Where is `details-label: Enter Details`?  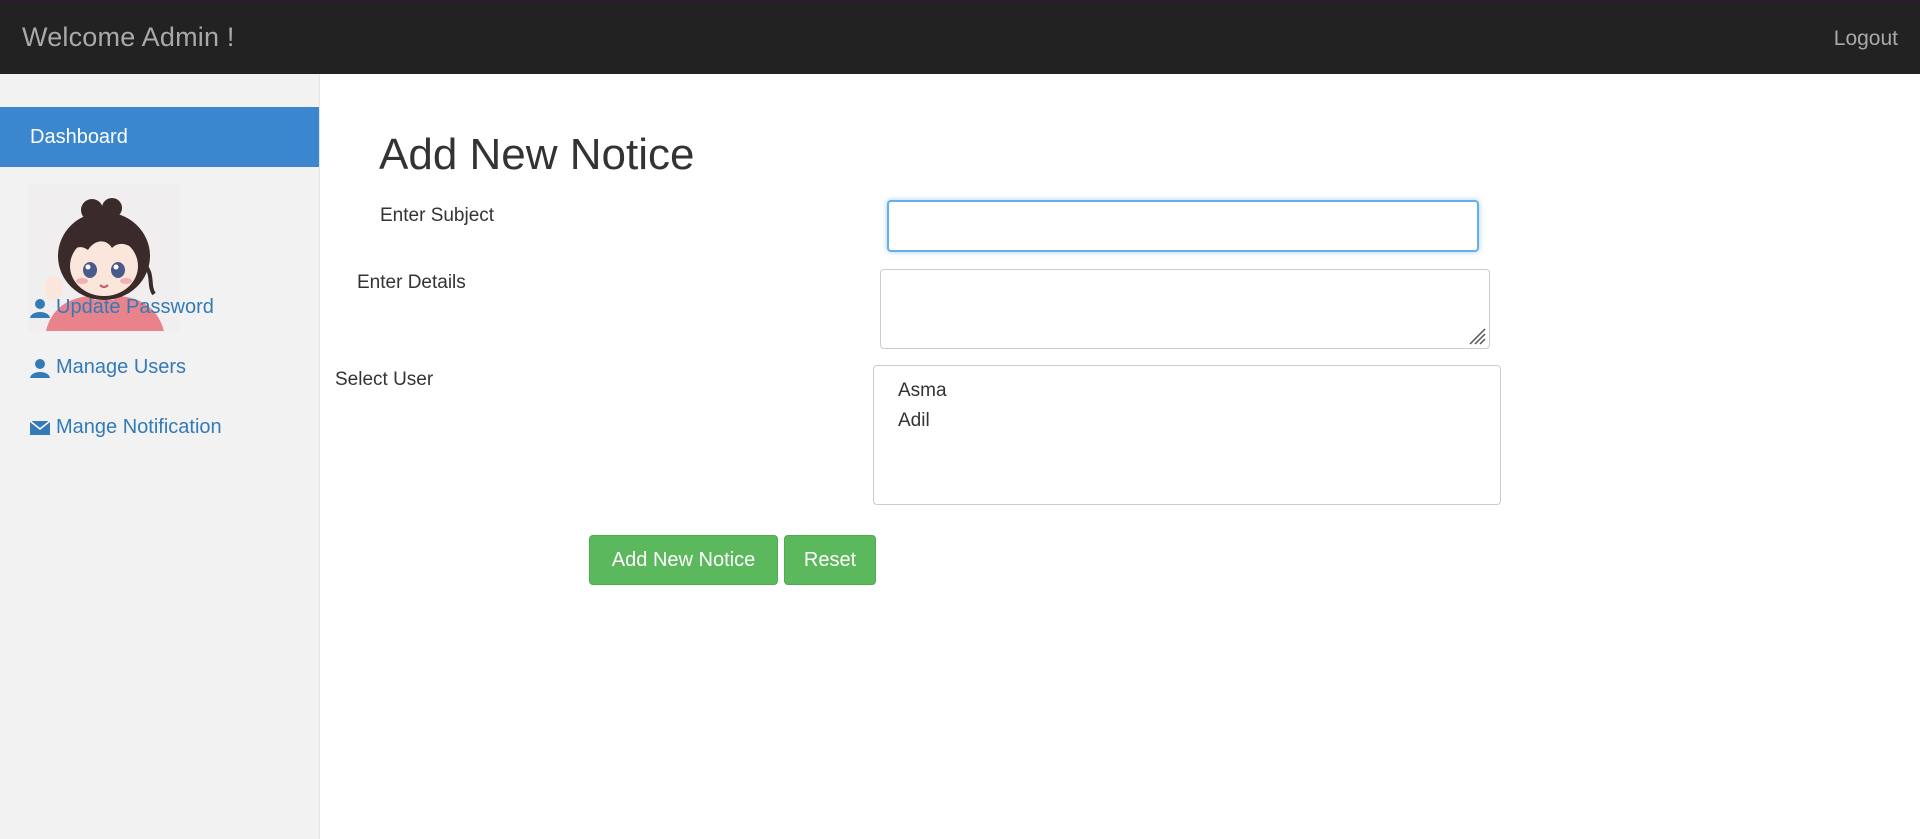
details-label: Enter Details is located at coordinates (411, 282).